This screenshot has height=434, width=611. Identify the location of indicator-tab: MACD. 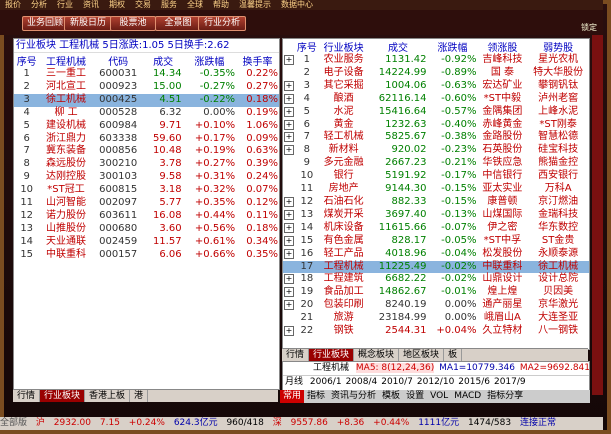
(467, 396).